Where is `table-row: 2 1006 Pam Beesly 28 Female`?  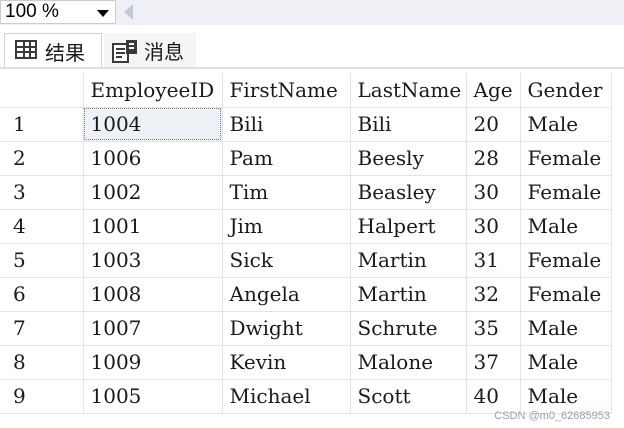 table-row: 2 1006 Pam Beesly 28 Female is located at coordinates (306, 158).